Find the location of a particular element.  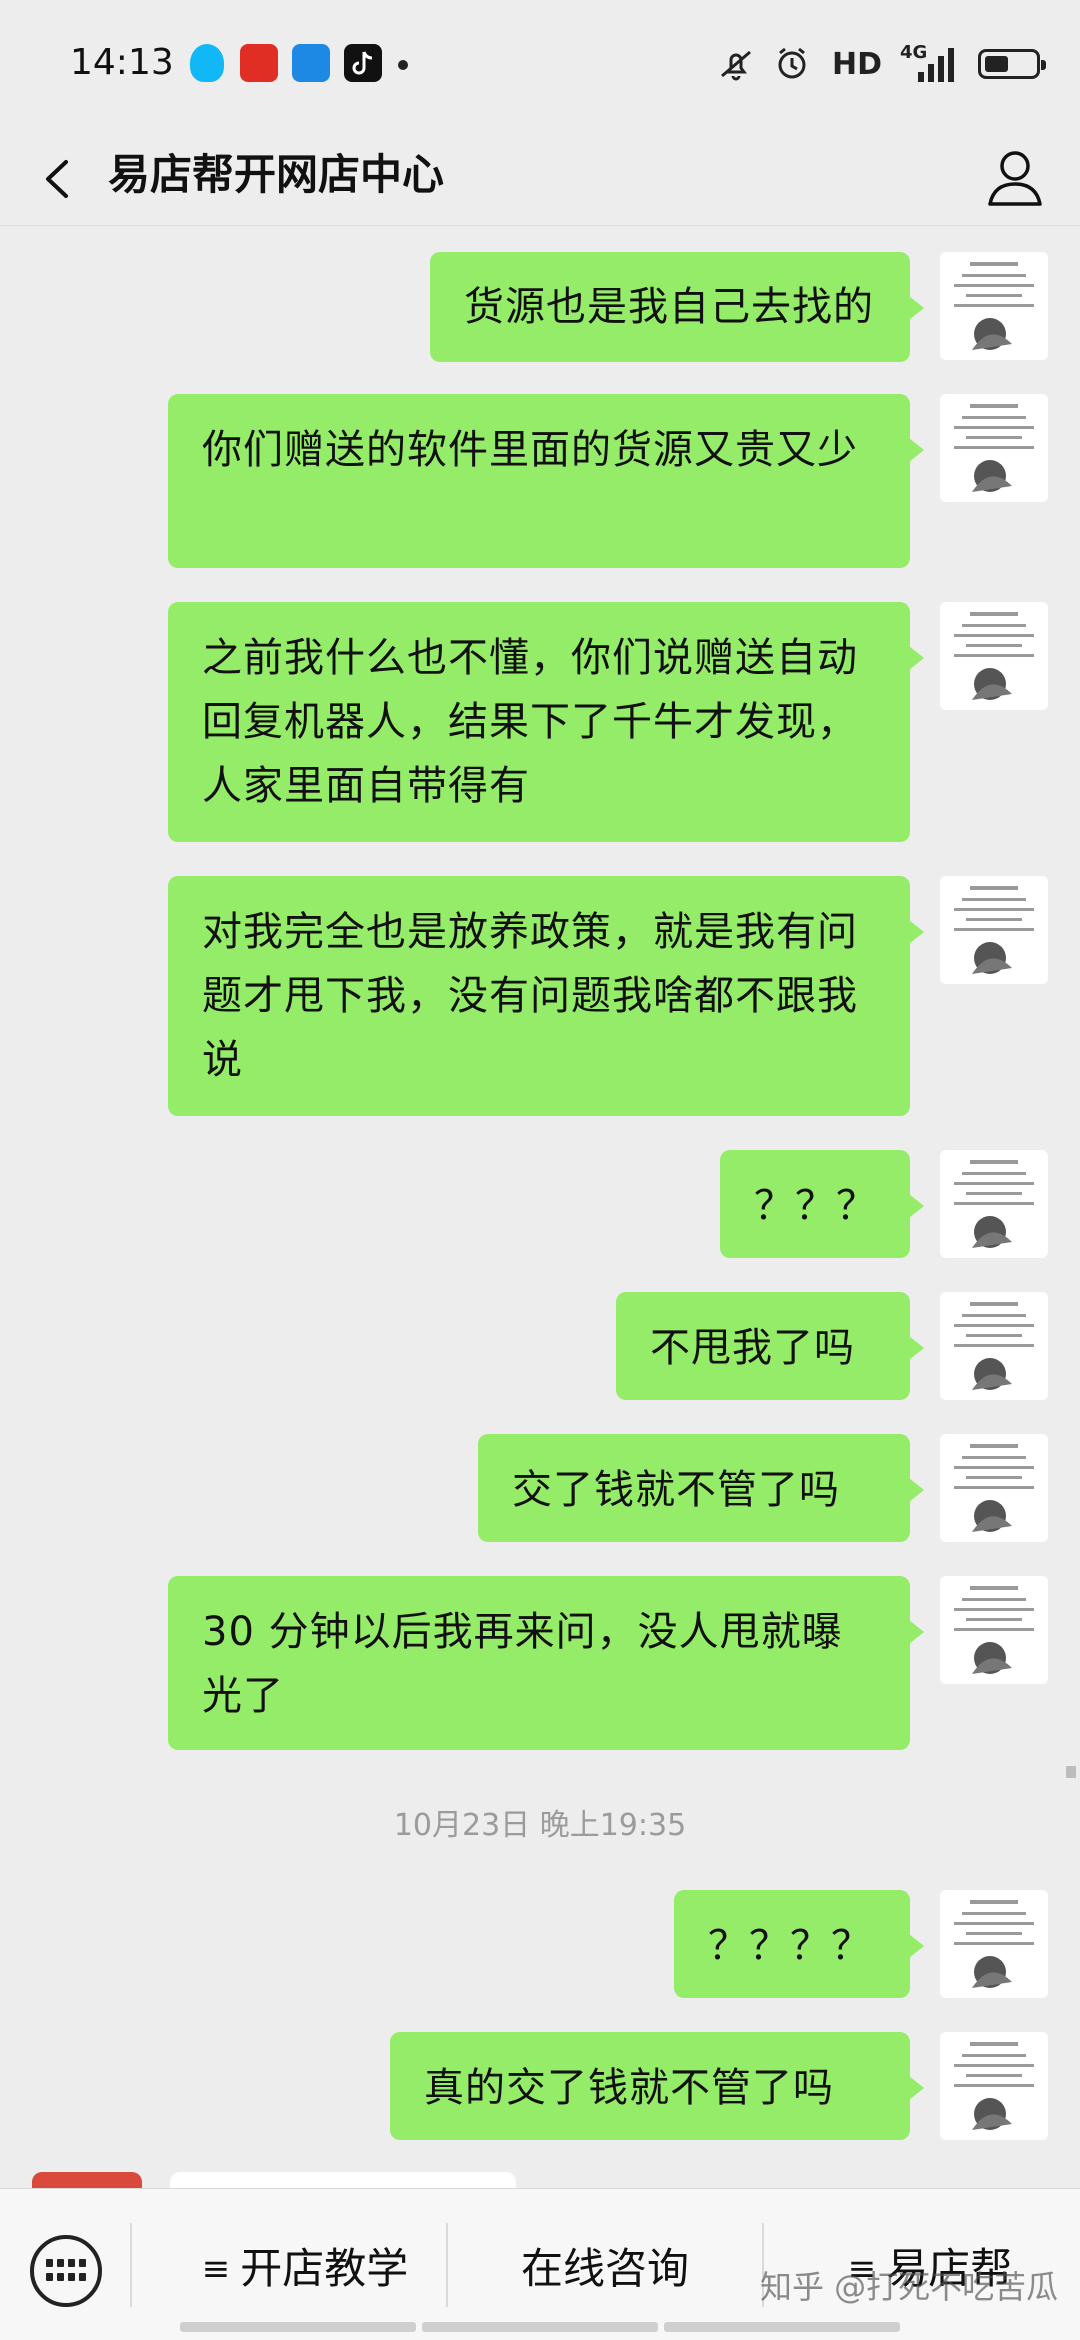

battery-level is located at coordinates (996, 64).